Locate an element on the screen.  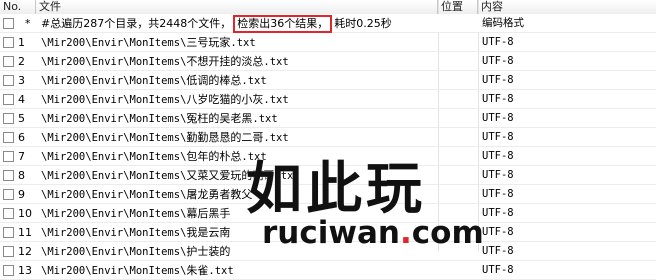
table-row: 1 \Mir200\Envir\MonItems\三号玩家.txt UTF-8 is located at coordinates (328, 42).